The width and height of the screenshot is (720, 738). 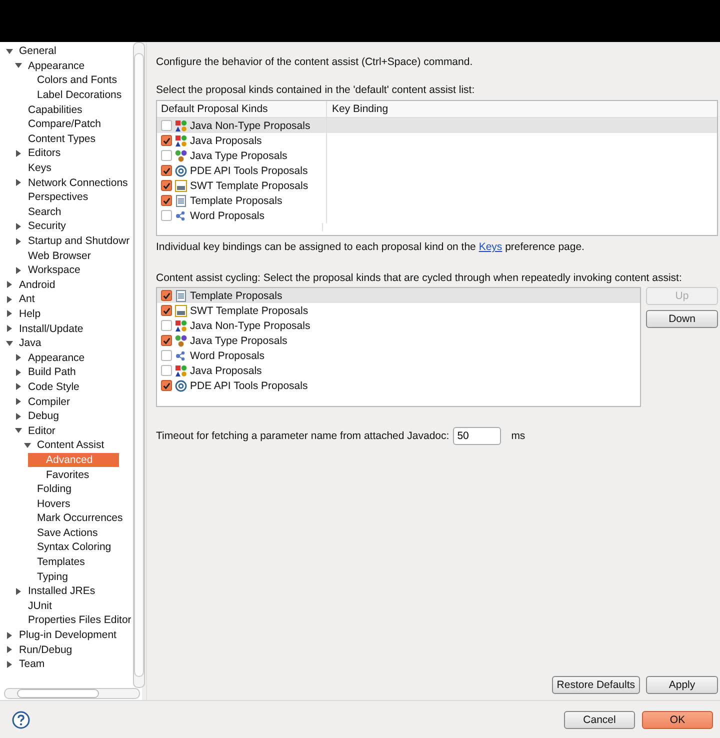 What do you see at coordinates (78, 183) in the screenshot?
I see `tree-item: Network Connections` at bounding box center [78, 183].